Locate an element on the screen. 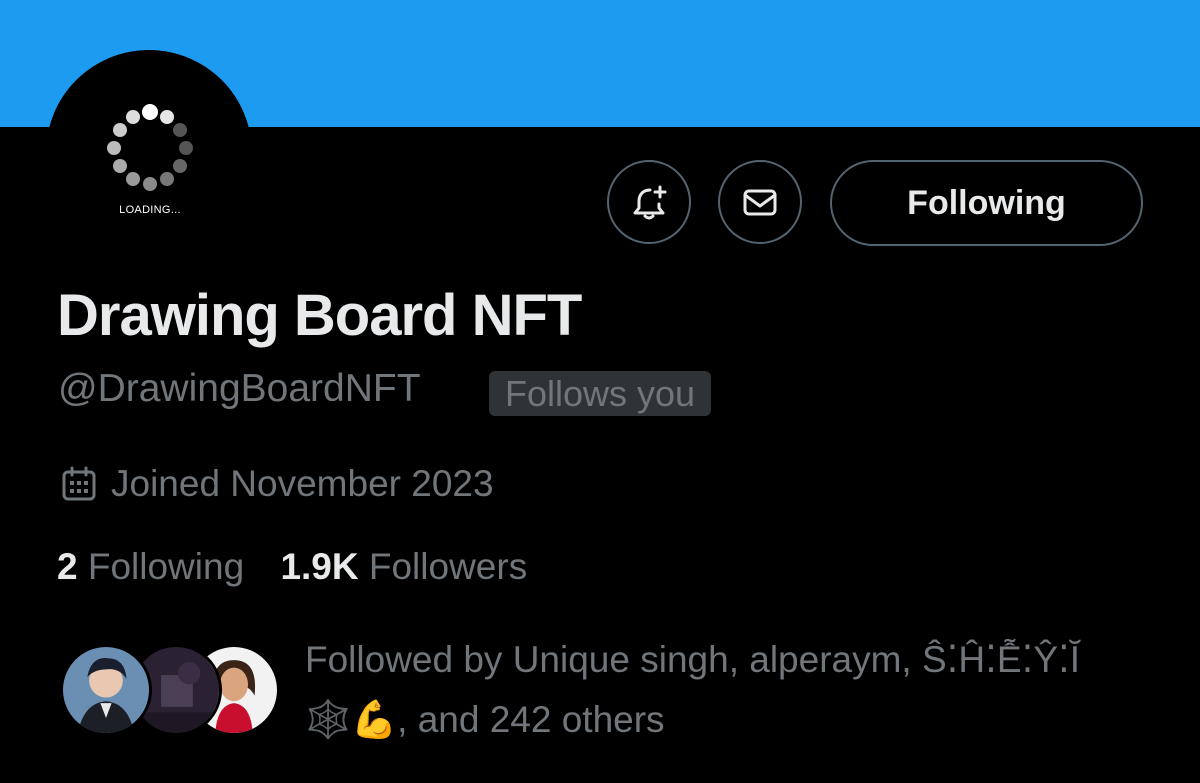 The image size is (1200, 783). notifications-bell-button is located at coordinates (649, 202).